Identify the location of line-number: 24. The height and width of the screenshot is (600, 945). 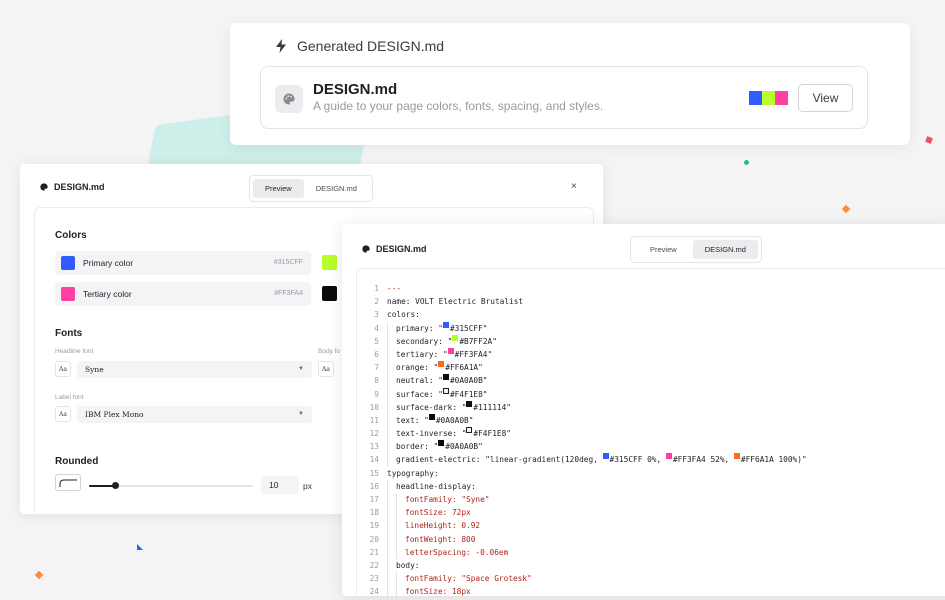
(374, 591).